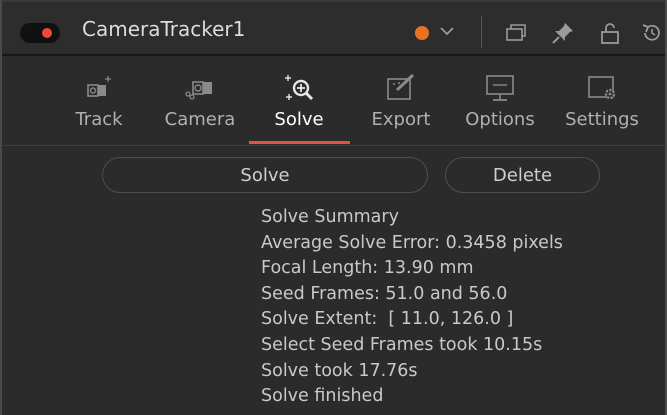  What do you see at coordinates (500, 119) in the screenshot?
I see `tab-label: Options` at bounding box center [500, 119].